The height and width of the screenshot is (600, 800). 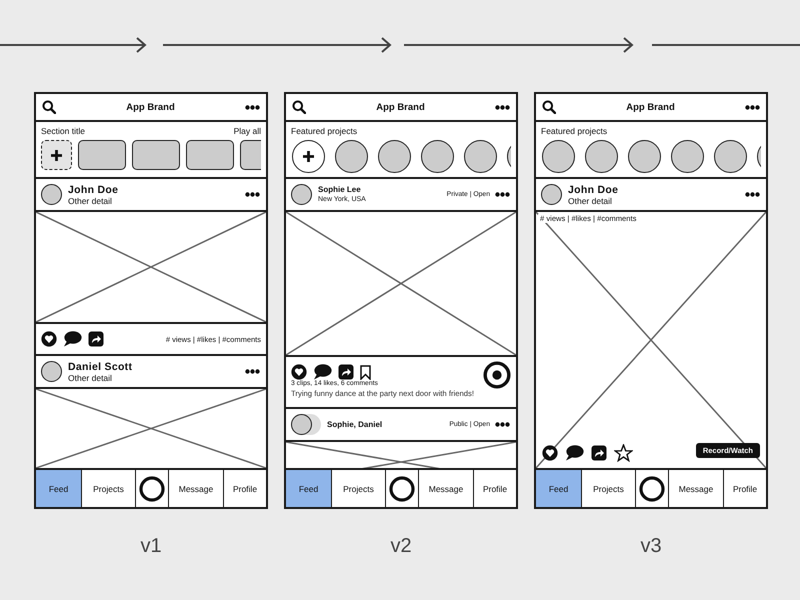 What do you see at coordinates (365, 372) in the screenshot?
I see `bookmark-icon` at bounding box center [365, 372].